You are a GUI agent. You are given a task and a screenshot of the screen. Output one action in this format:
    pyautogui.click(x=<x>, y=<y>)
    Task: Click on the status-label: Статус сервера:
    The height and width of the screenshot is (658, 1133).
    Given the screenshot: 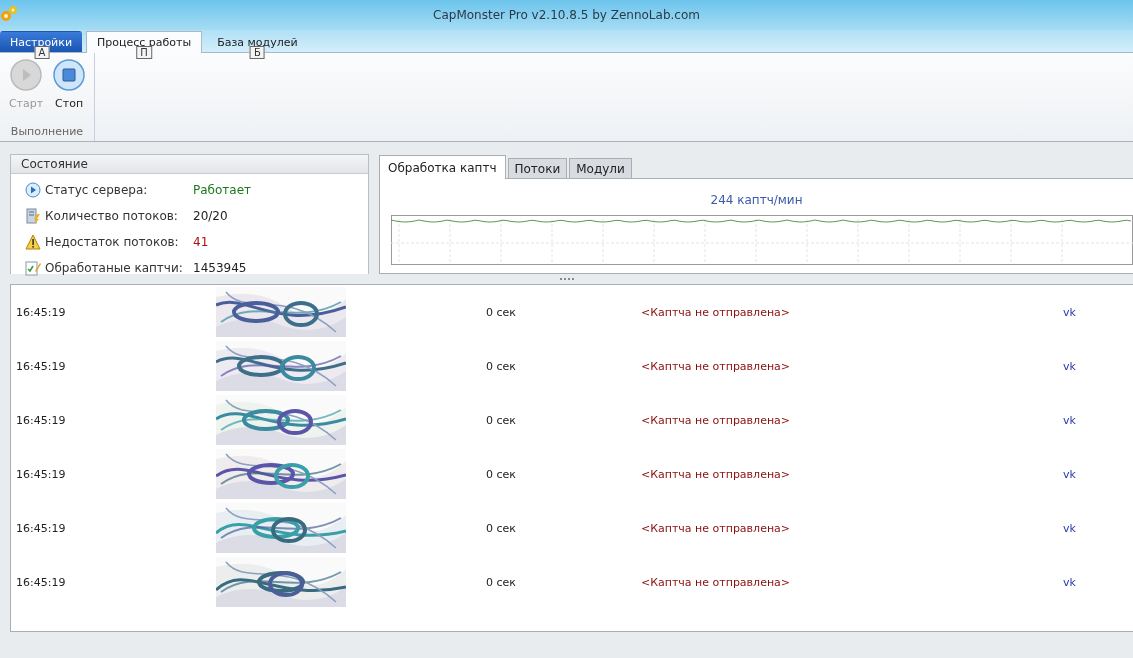 What is the action you would take?
    pyautogui.click(x=97, y=190)
    